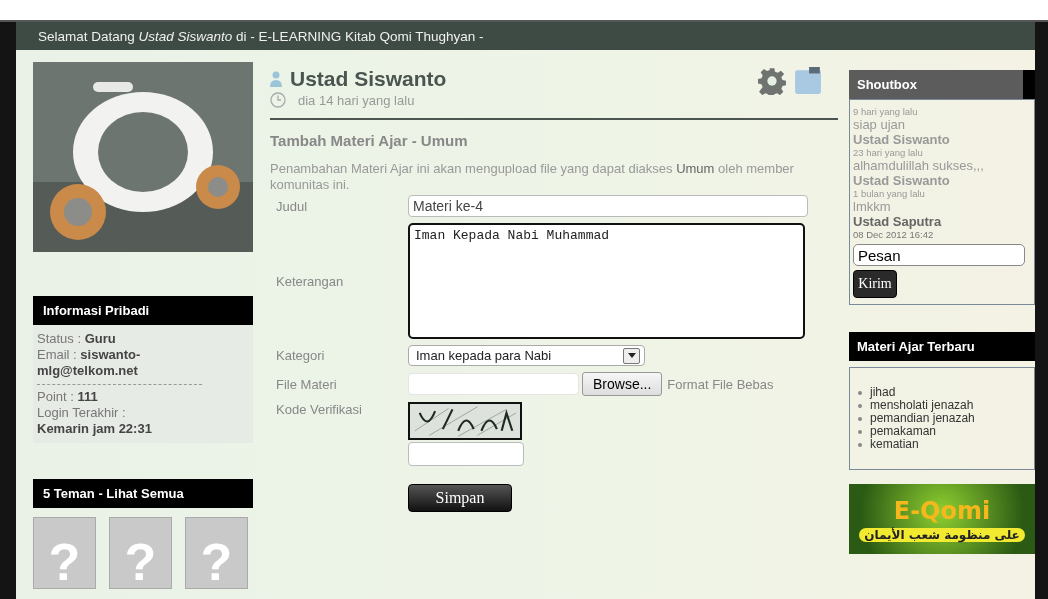 The height and width of the screenshot is (599, 1048). What do you see at coordinates (278, 100) in the screenshot?
I see `clock-icon` at bounding box center [278, 100].